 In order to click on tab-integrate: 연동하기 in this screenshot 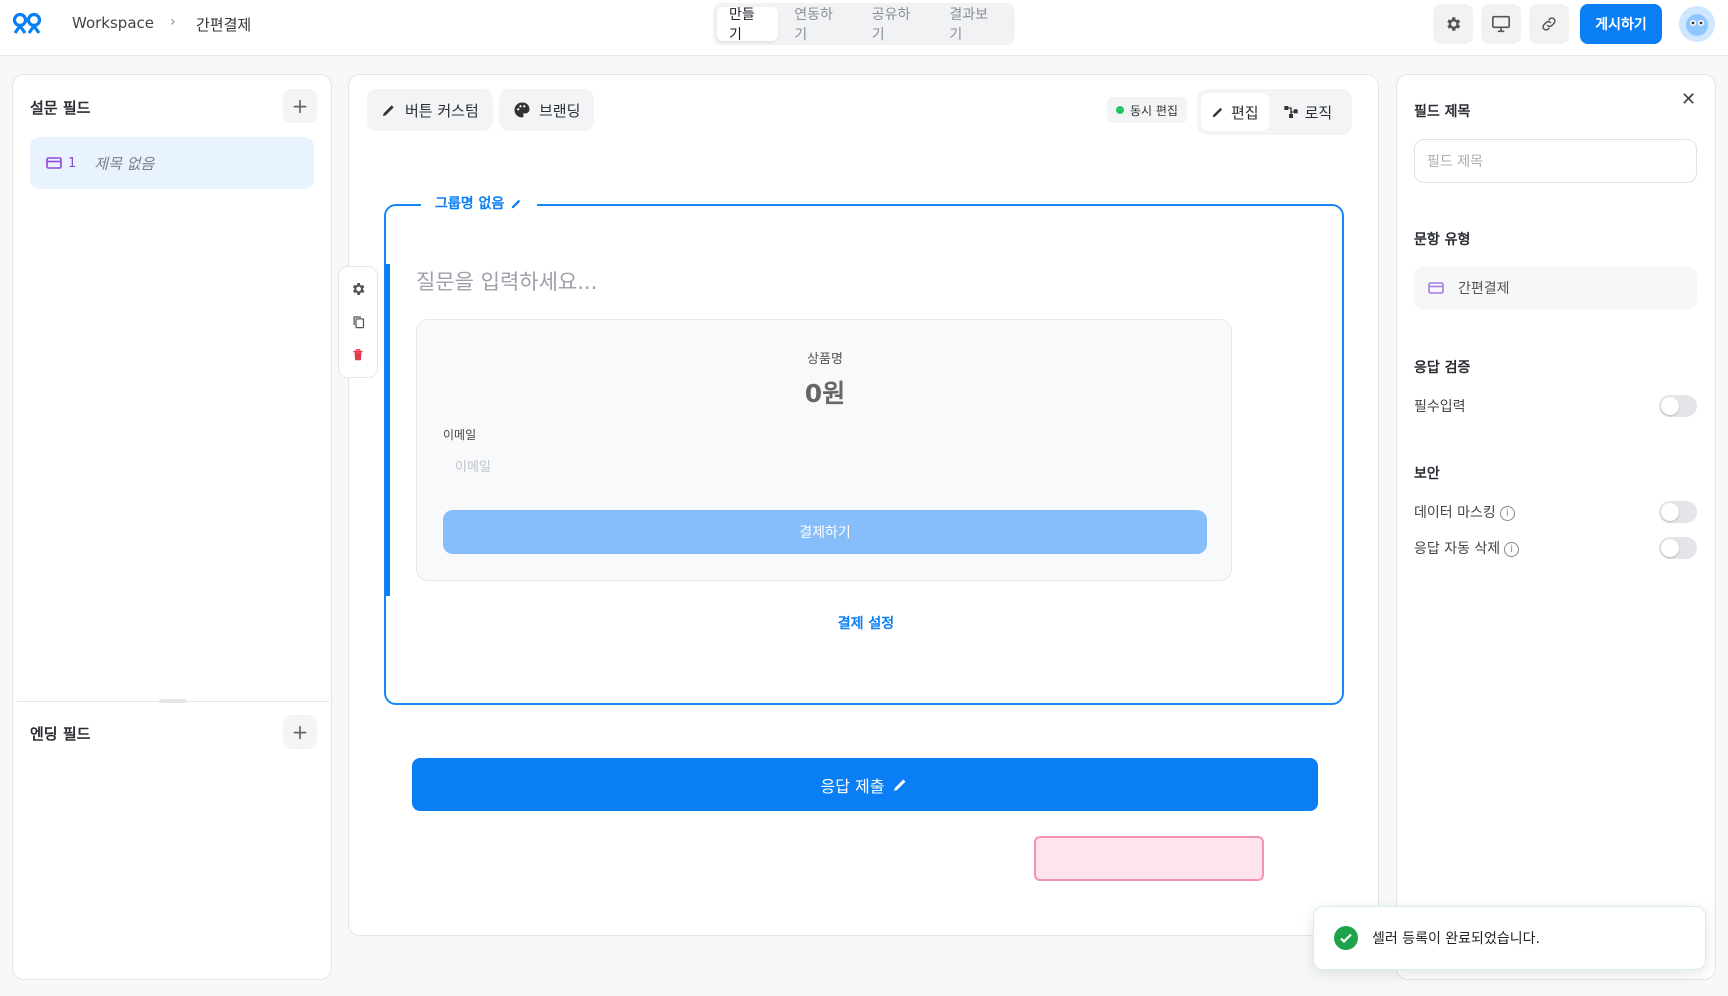, I will do `click(819, 25)`.